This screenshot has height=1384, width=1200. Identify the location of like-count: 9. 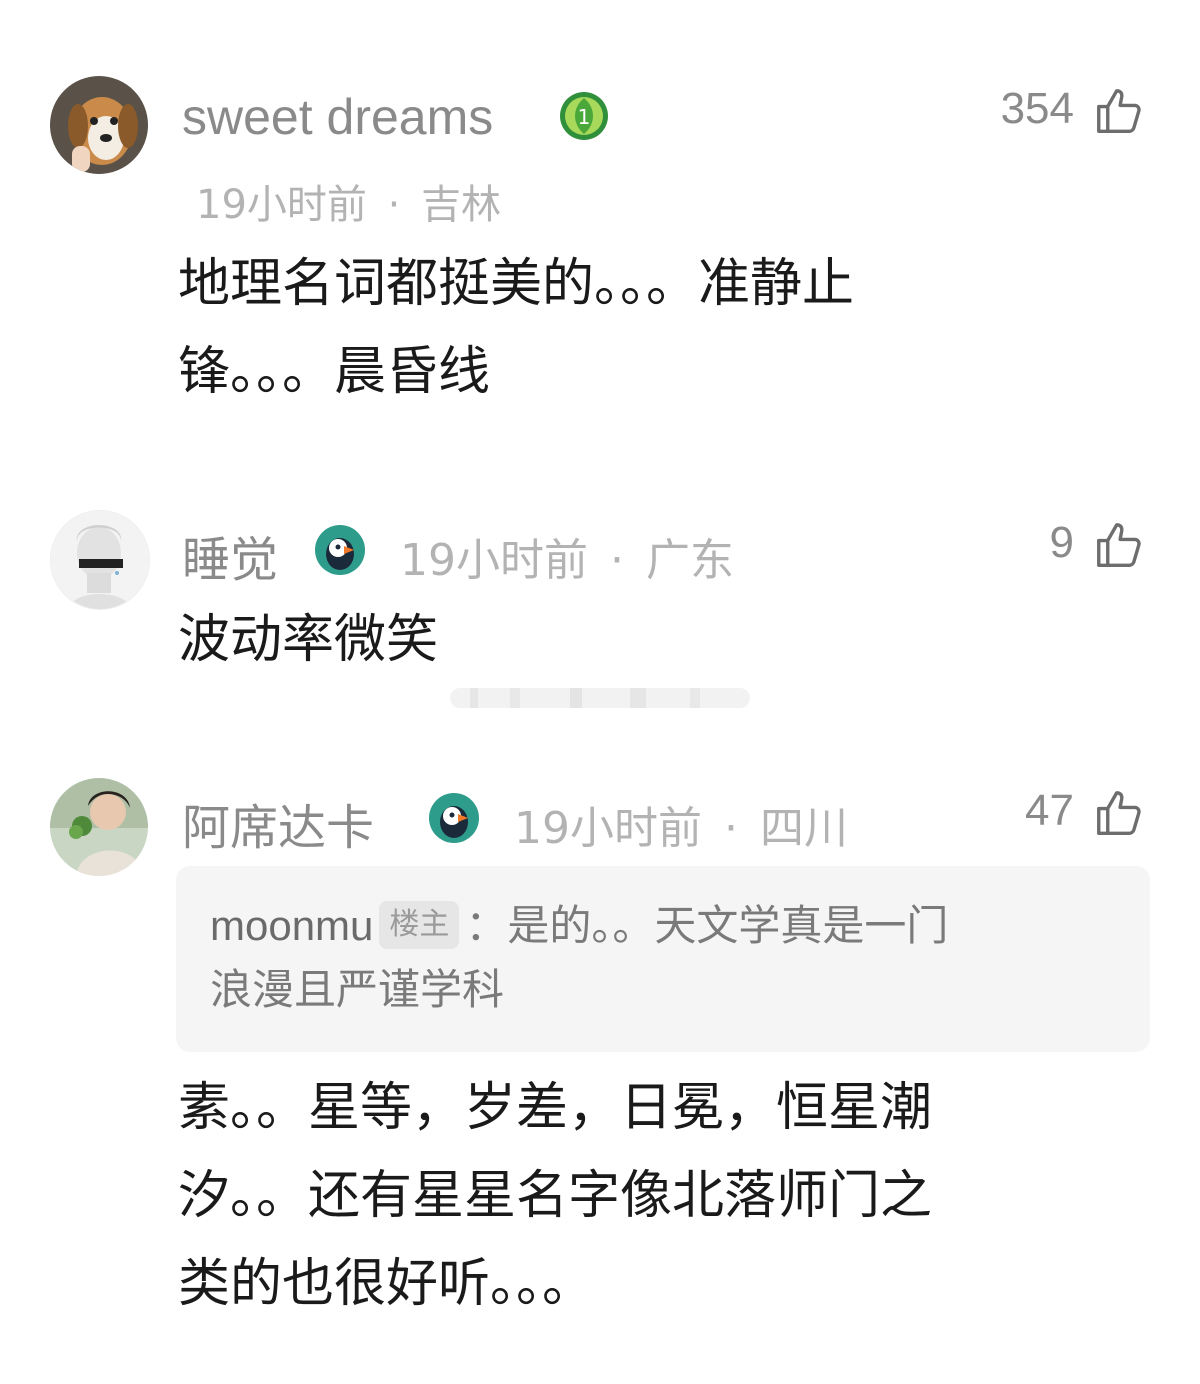
(1061, 542).